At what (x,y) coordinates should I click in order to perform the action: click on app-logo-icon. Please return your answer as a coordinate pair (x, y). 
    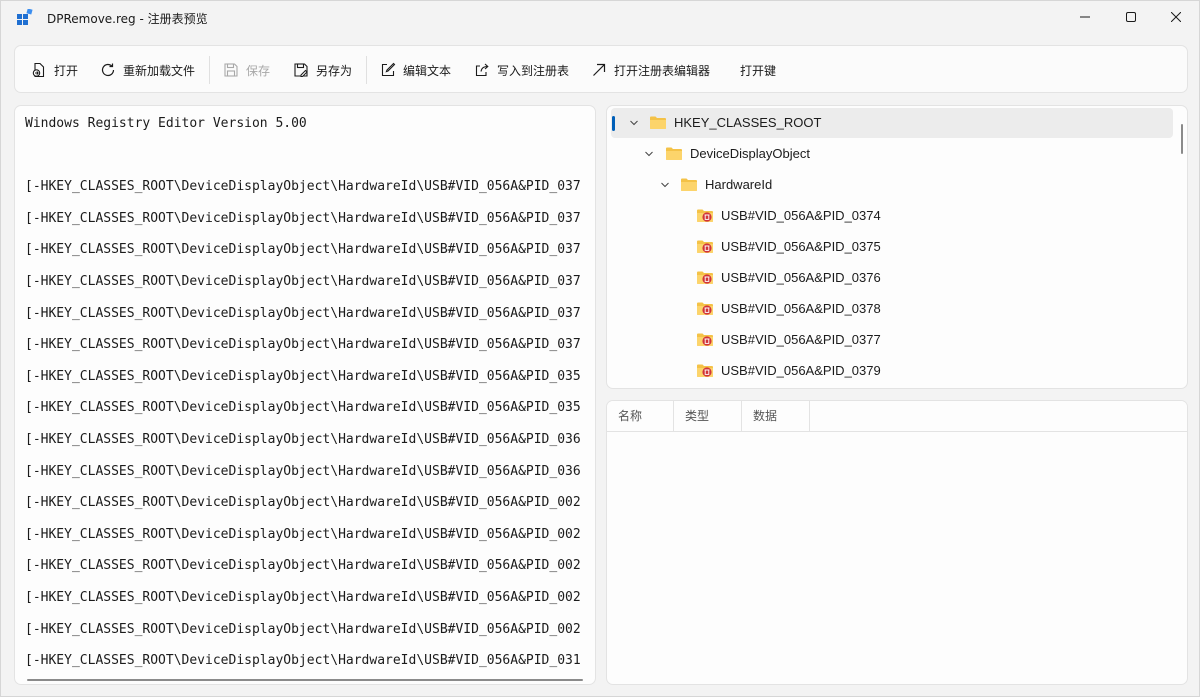
    Looking at the image, I should click on (25, 17).